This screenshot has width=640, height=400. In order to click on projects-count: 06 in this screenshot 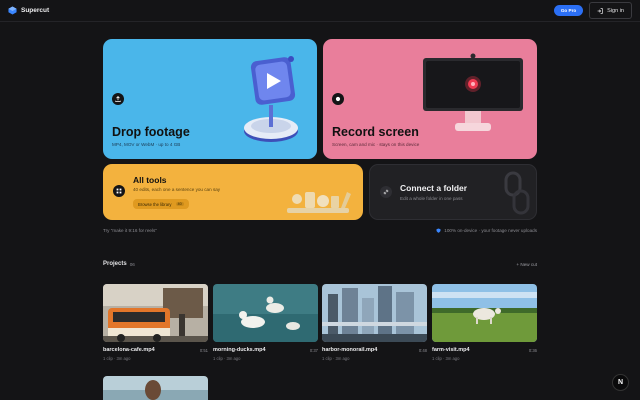, I will do `click(132, 264)`.